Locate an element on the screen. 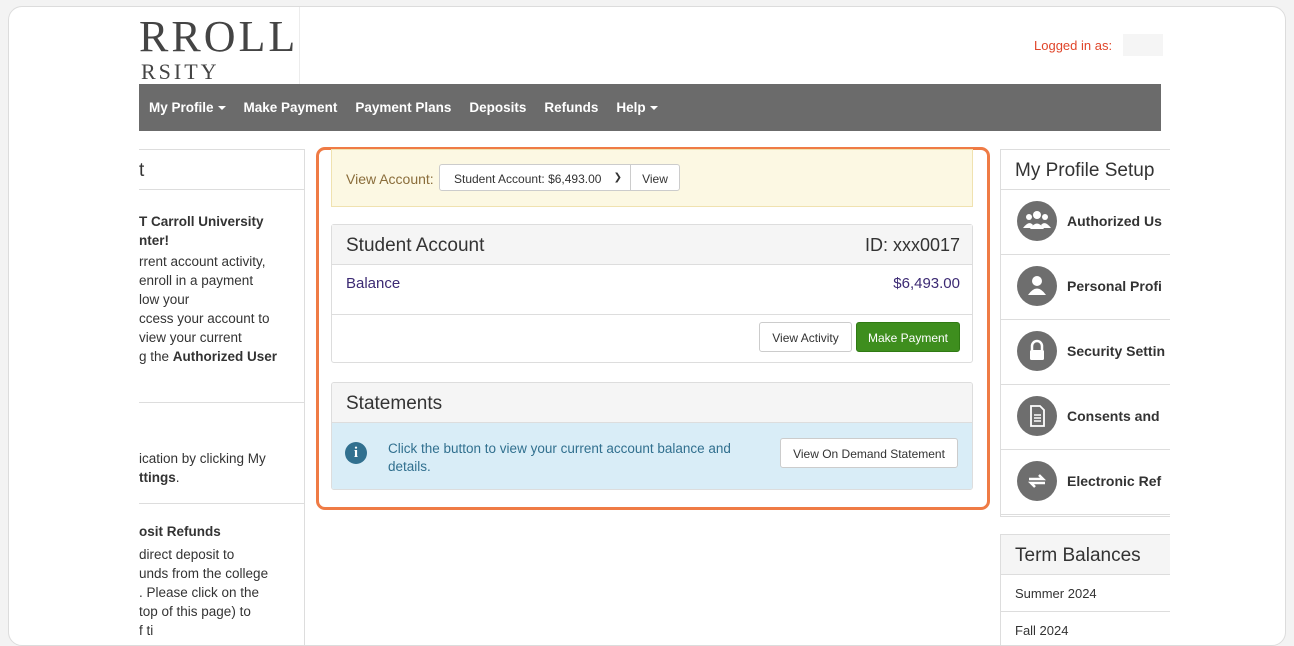  intro-line: low your is located at coordinates (164, 299).